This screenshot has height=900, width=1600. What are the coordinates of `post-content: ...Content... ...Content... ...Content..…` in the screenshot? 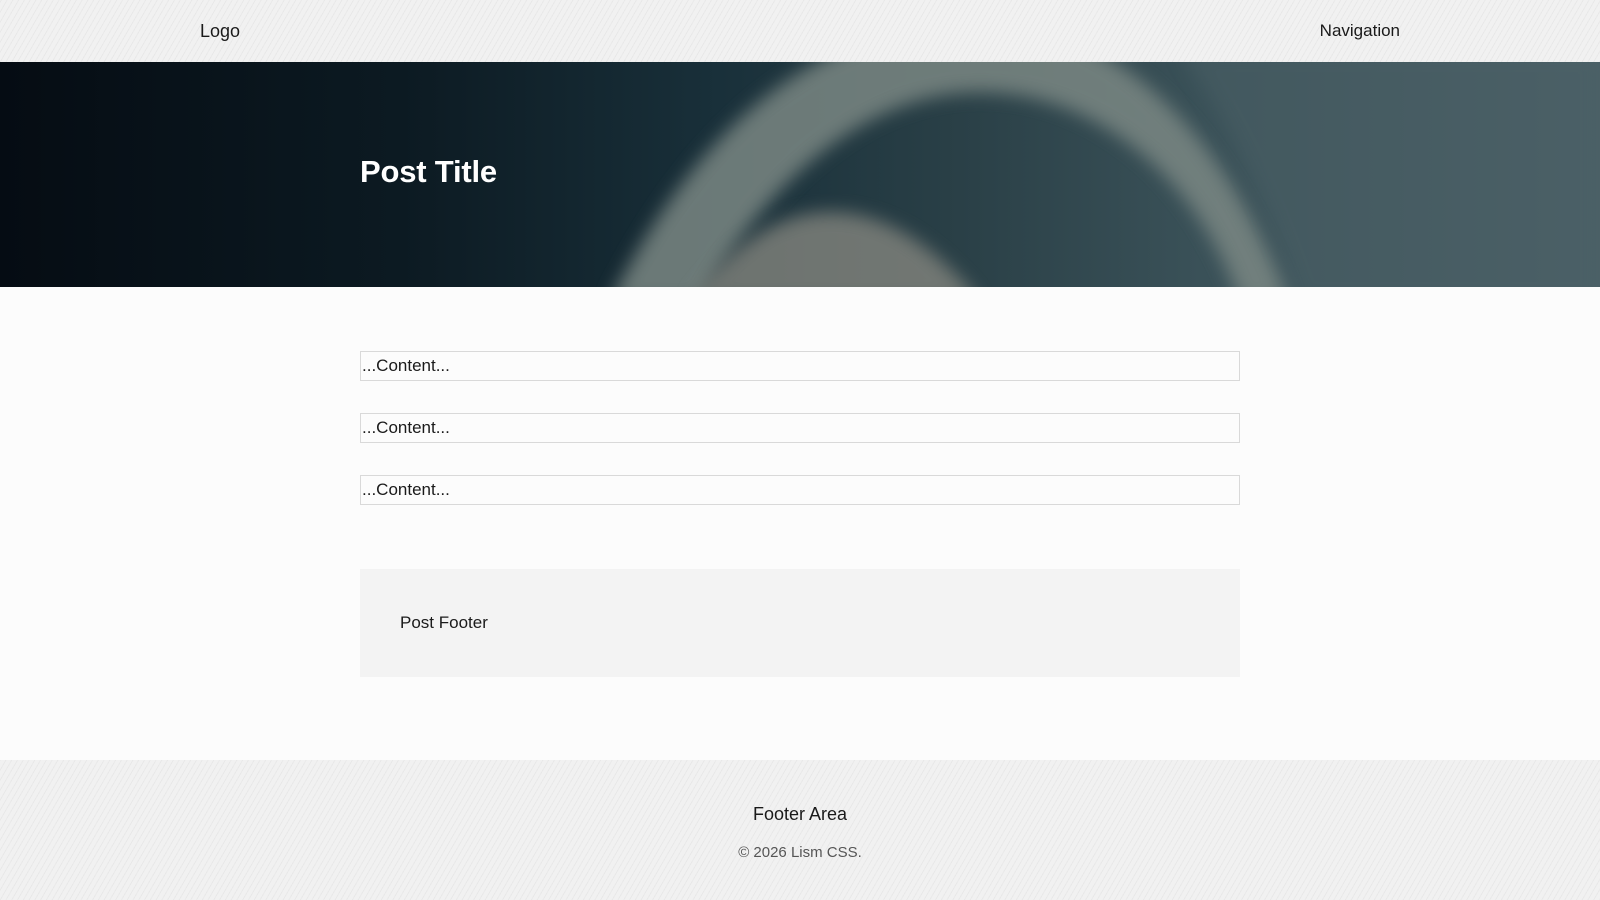 It's located at (800, 444).